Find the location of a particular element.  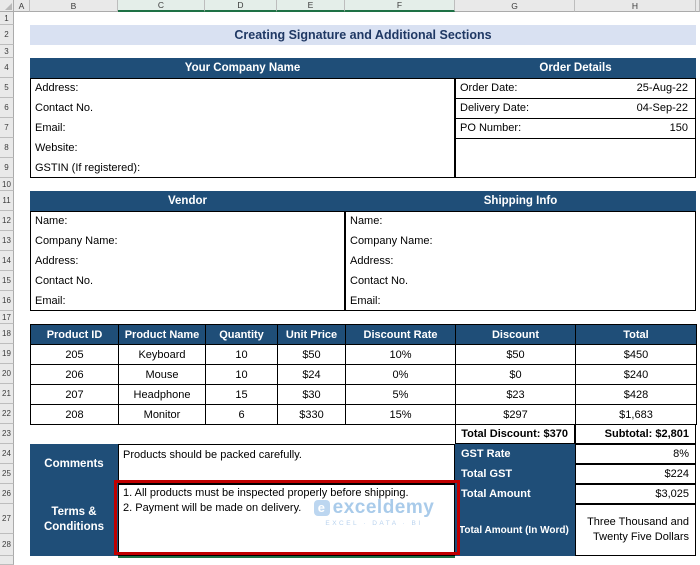

total-gst-value-cell: $224 is located at coordinates (635, 474).